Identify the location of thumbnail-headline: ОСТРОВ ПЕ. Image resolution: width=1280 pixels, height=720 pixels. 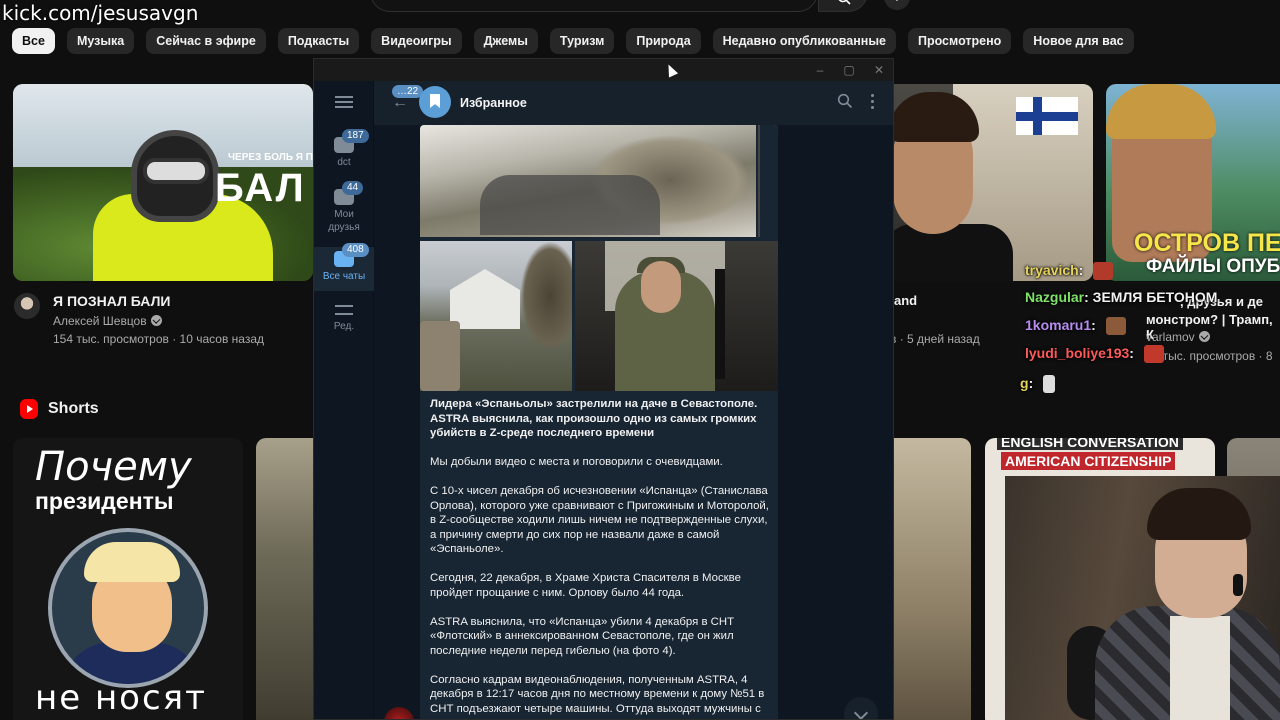
(1207, 243).